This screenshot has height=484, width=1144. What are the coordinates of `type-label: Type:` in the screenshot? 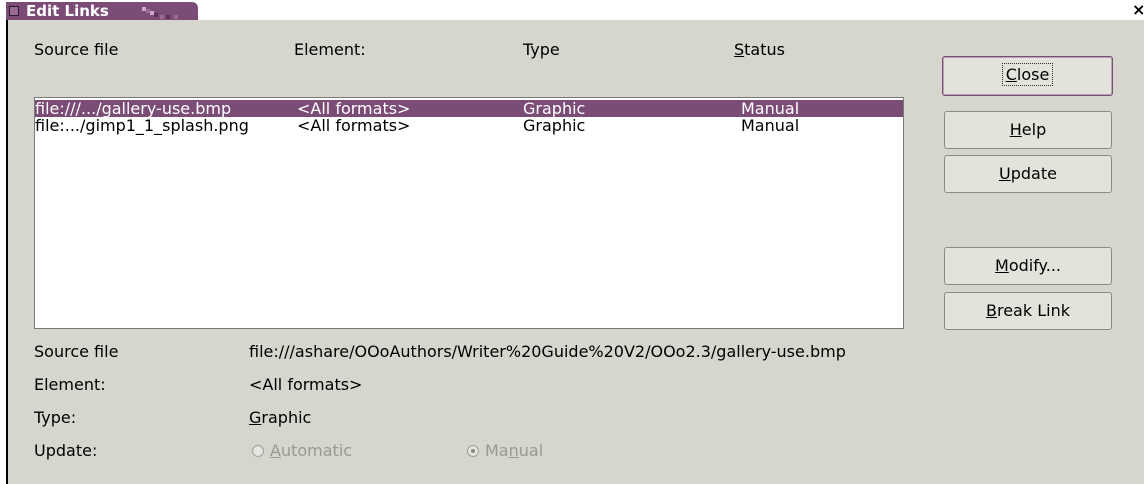 It's located at (55, 417).